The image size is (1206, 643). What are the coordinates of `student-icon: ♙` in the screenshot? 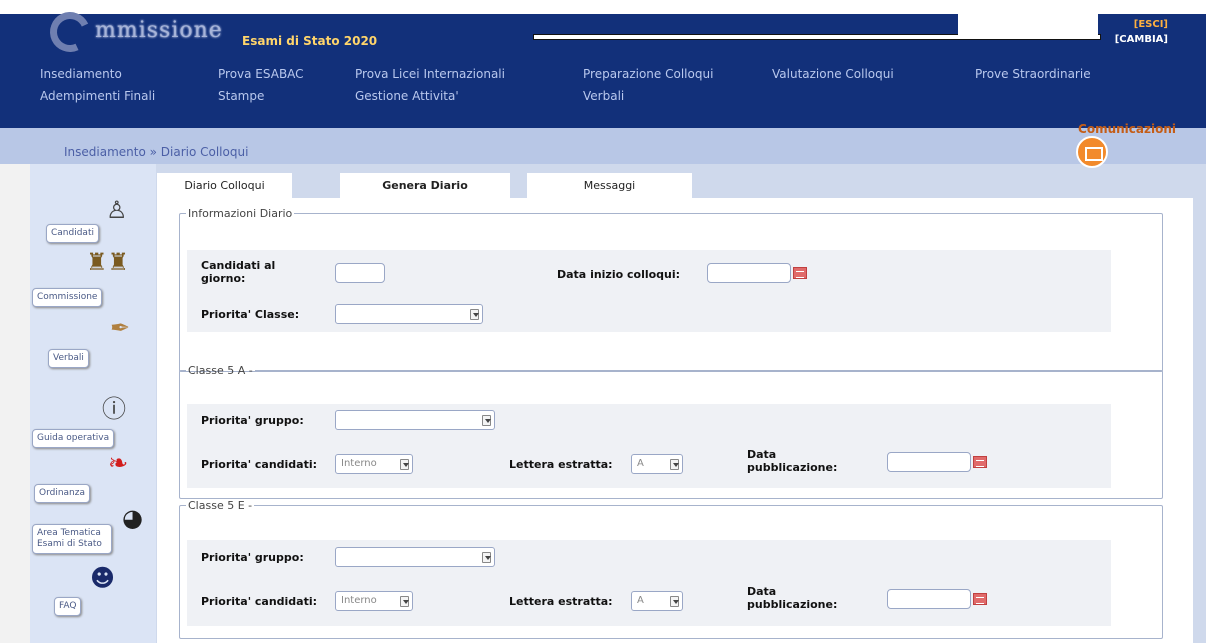 It's located at (117, 210).